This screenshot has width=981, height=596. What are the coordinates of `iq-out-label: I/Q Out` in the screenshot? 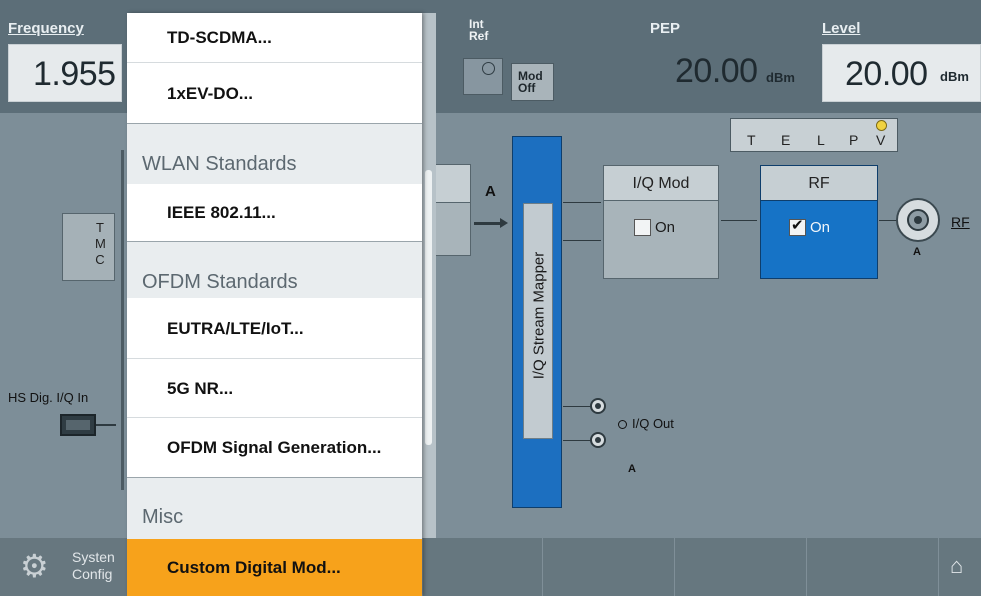 It's located at (653, 423).